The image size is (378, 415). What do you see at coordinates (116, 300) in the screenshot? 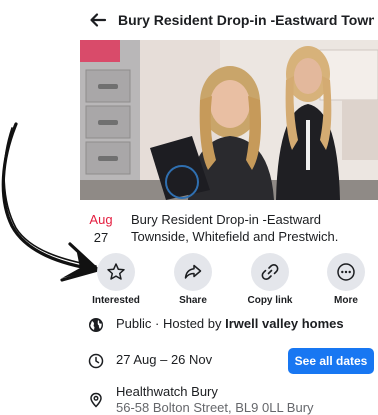
I see `interested-label: Interested` at bounding box center [116, 300].